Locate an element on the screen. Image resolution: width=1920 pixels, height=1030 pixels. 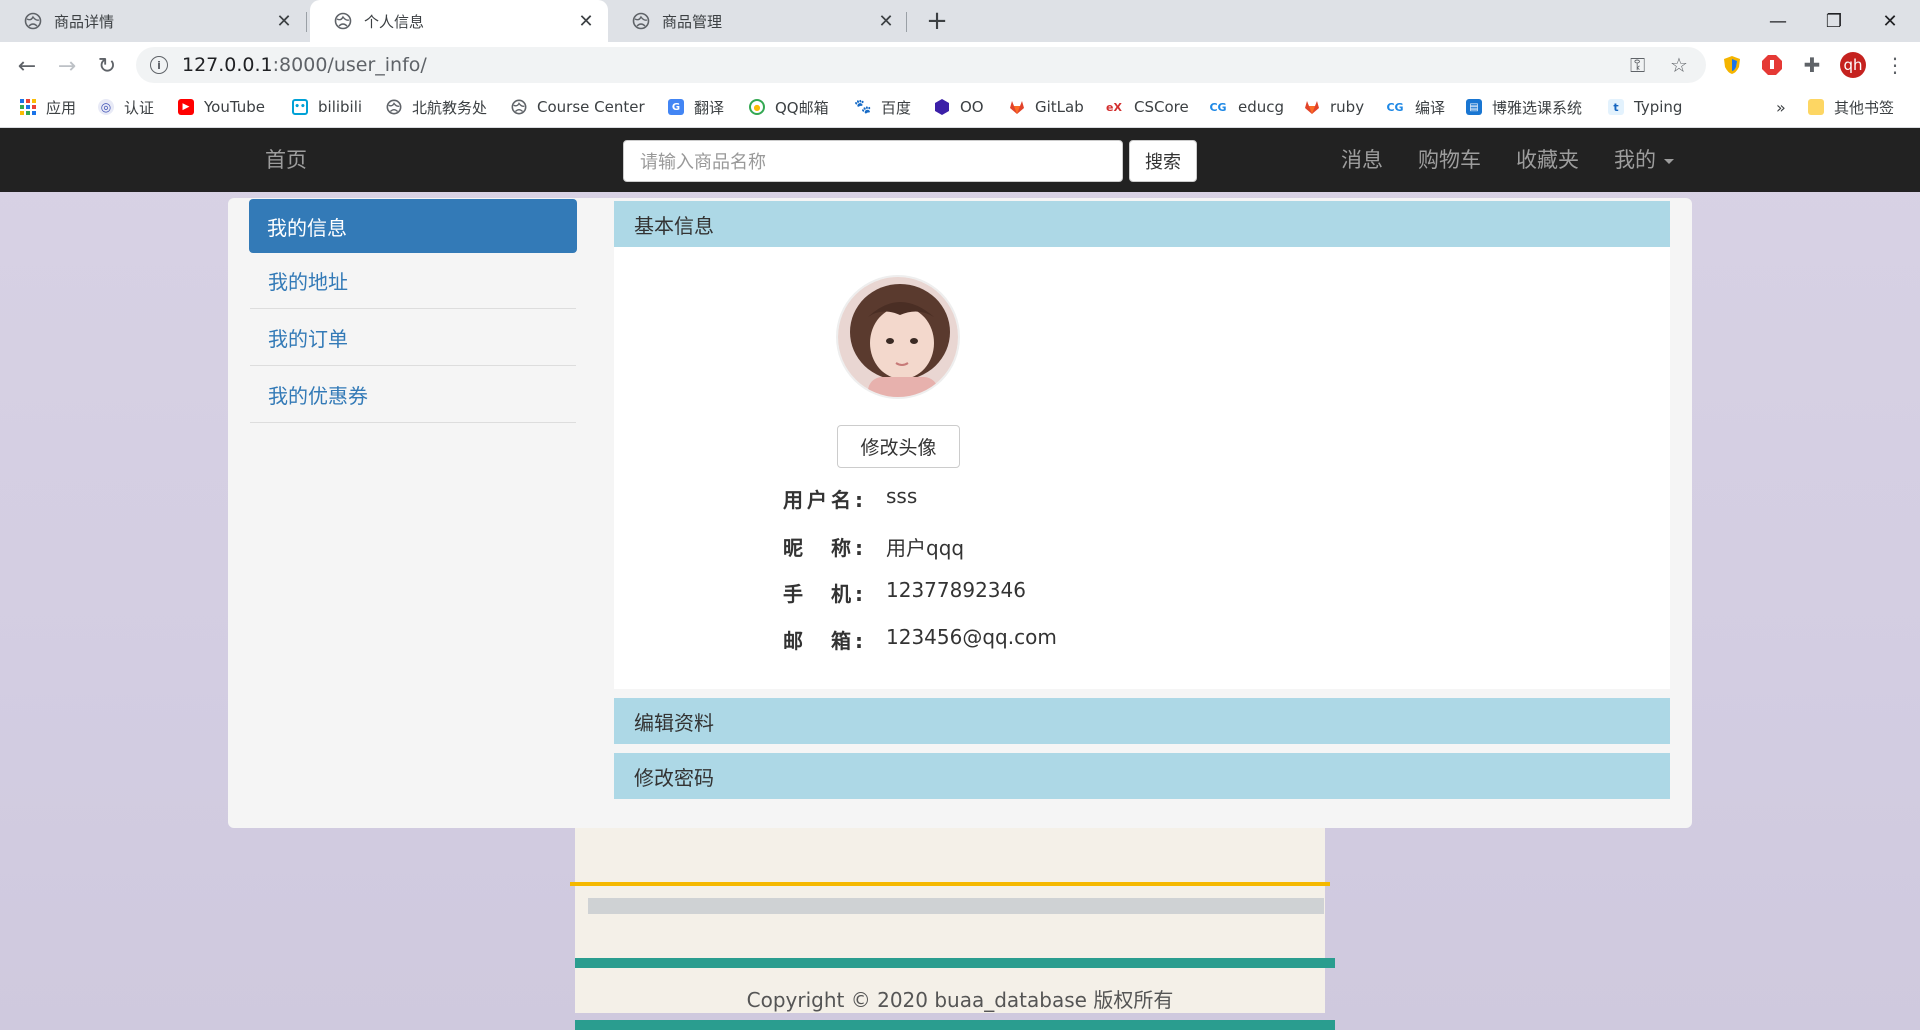
username-label: 用户名: is located at coordinates (823, 500).